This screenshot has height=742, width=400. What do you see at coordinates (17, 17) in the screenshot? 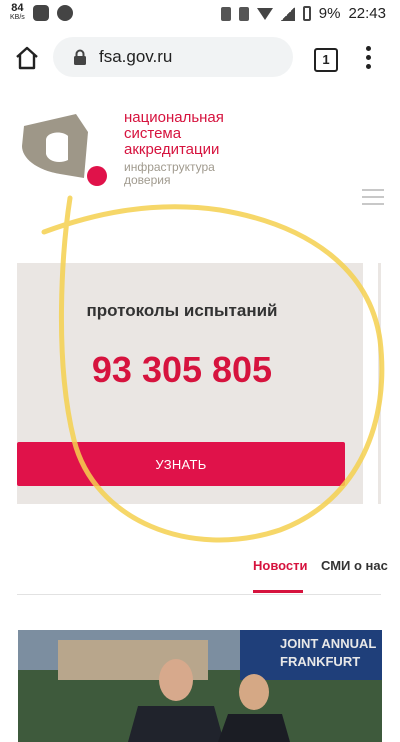
I see `network-speed-unit: KB/s` at bounding box center [17, 17].